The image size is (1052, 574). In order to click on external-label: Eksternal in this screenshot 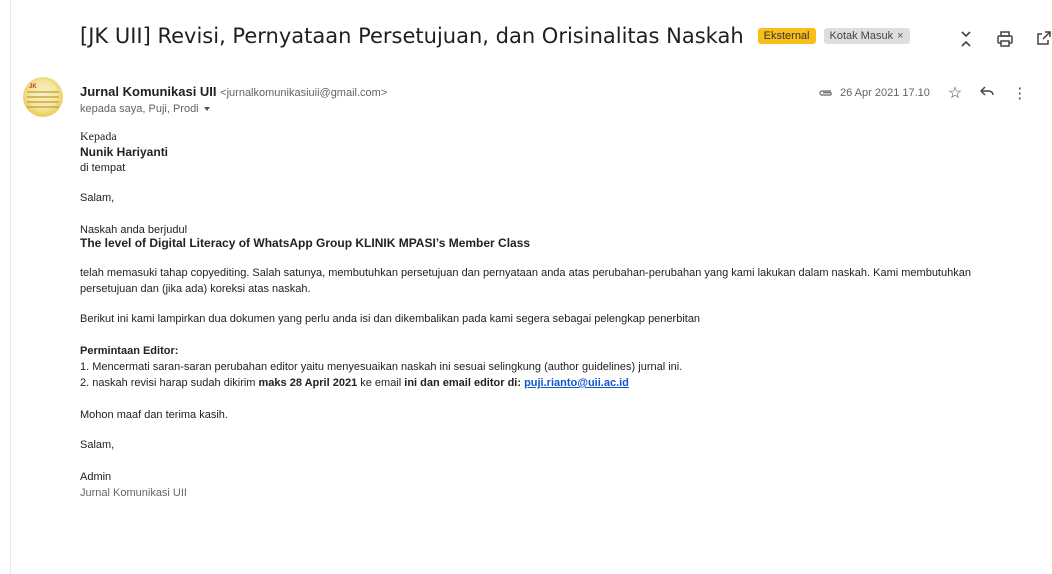, I will do `click(786, 36)`.